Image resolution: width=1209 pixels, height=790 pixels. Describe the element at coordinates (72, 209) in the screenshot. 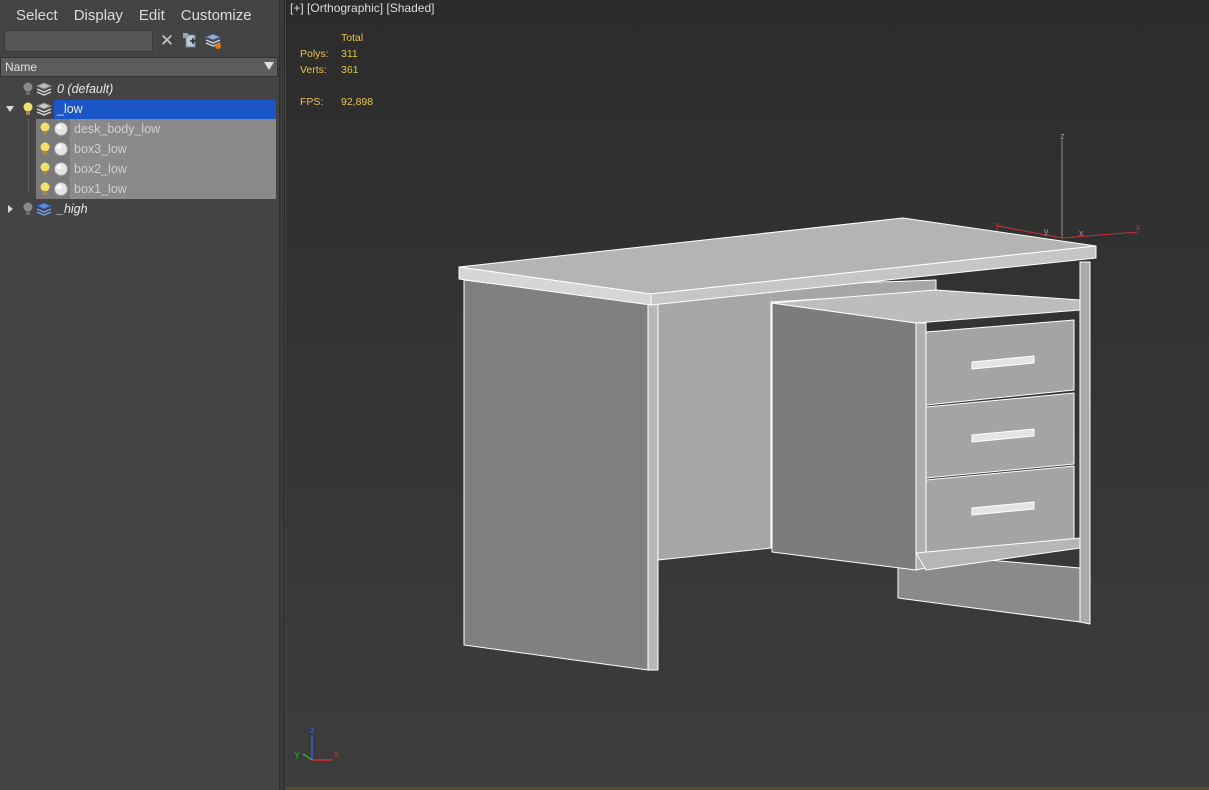

I see `tree-row-label: _high` at that location.